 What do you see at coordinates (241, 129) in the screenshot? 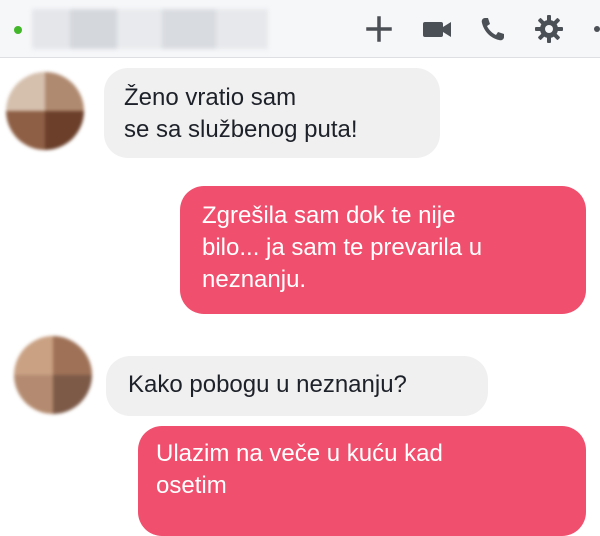
I see `message-line: se sa službenog puta!` at bounding box center [241, 129].